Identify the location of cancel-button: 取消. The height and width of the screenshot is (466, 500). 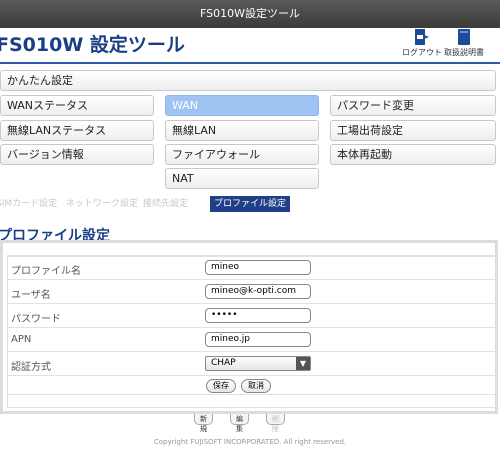
(256, 386).